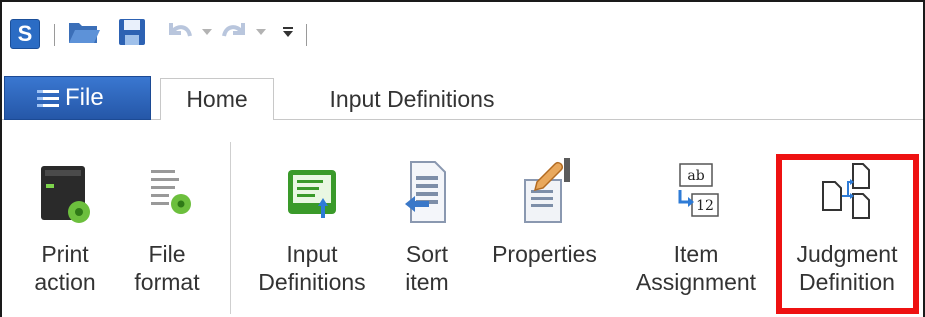 This screenshot has height=317, width=925. What do you see at coordinates (132, 32) in the screenshot?
I see `save-icon` at bounding box center [132, 32].